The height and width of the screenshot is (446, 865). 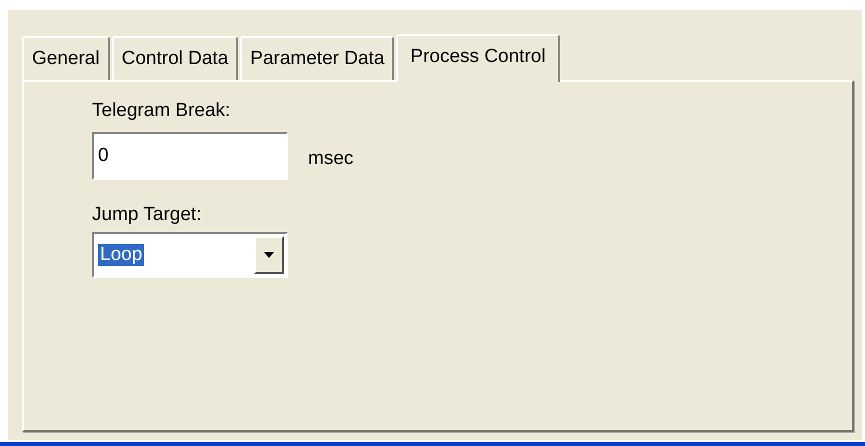 What do you see at coordinates (175, 58) in the screenshot?
I see `tab: Control Data` at bounding box center [175, 58].